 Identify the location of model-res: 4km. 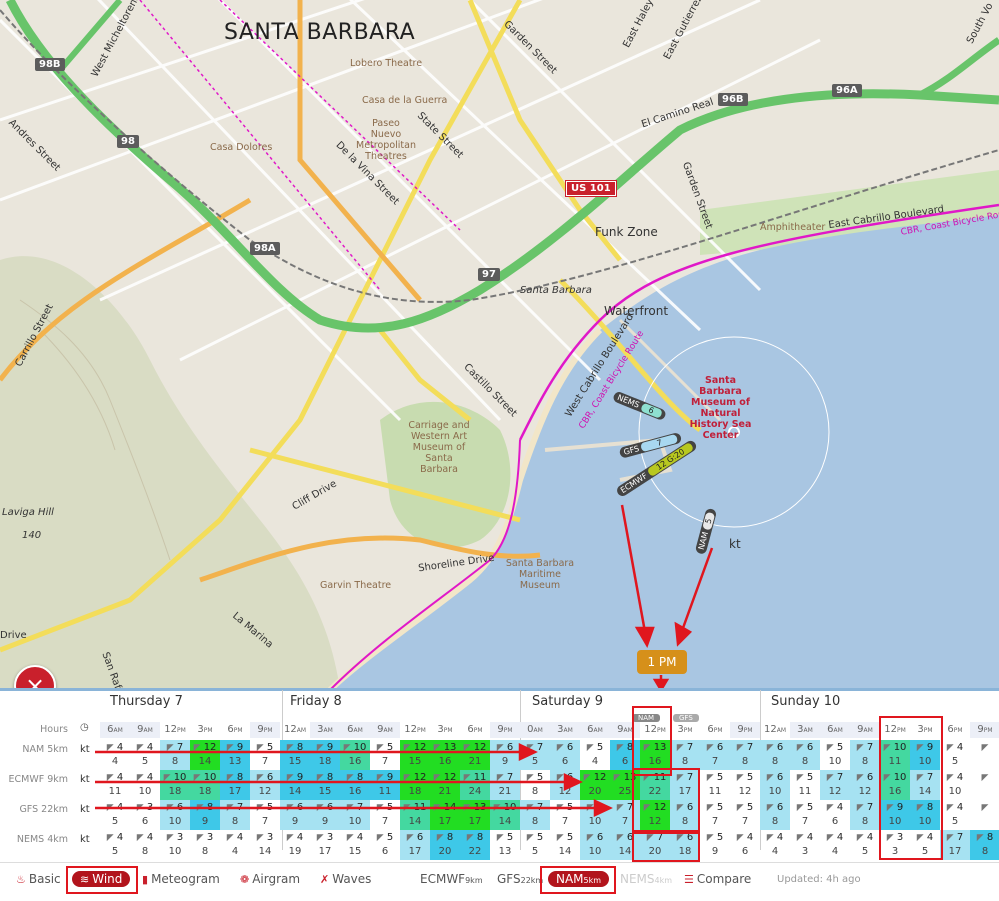
(663, 880).